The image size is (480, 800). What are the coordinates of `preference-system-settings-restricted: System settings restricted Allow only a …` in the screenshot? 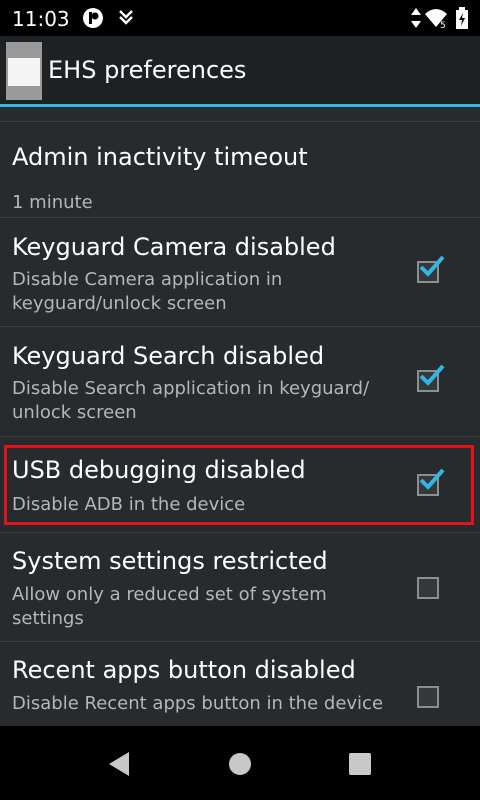 It's located at (240, 586).